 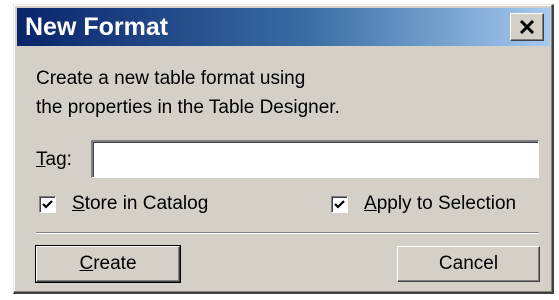 I want to click on store-in-catalog-label: Store in Catalog, so click(x=140, y=204).